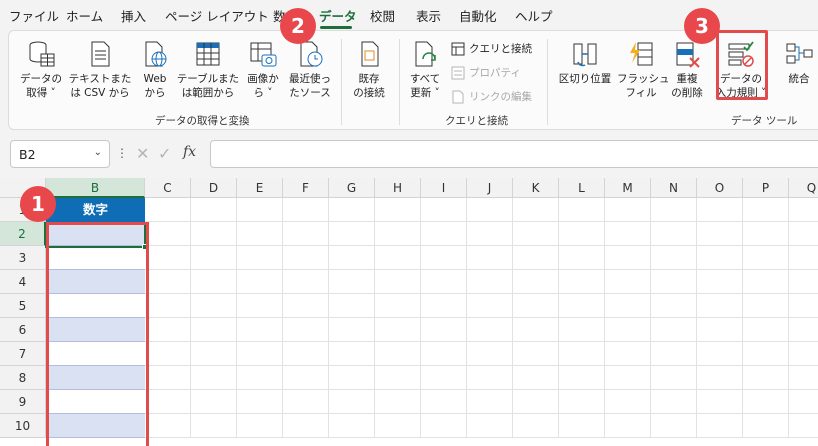 This screenshot has height=446, width=818. I want to click on table-header-cell: 数字, so click(95, 210).